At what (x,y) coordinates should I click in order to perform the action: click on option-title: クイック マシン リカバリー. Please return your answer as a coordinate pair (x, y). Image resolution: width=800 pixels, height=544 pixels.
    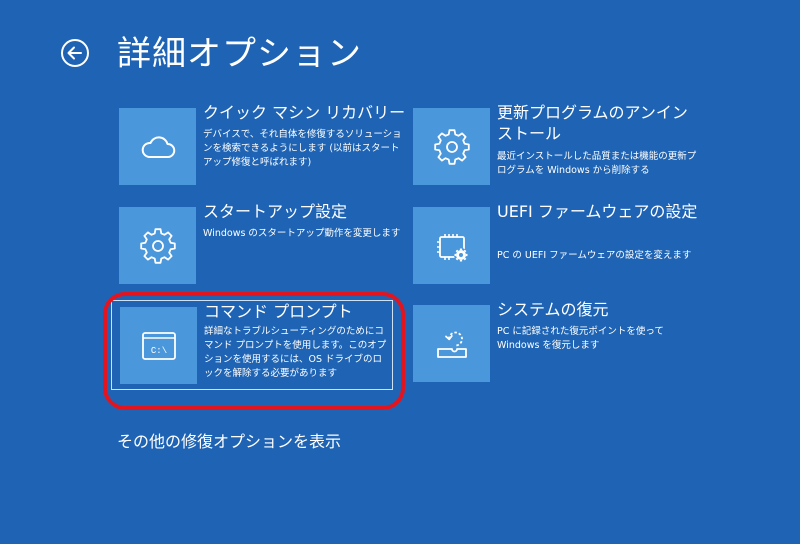
    Looking at the image, I should click on (304, 112).